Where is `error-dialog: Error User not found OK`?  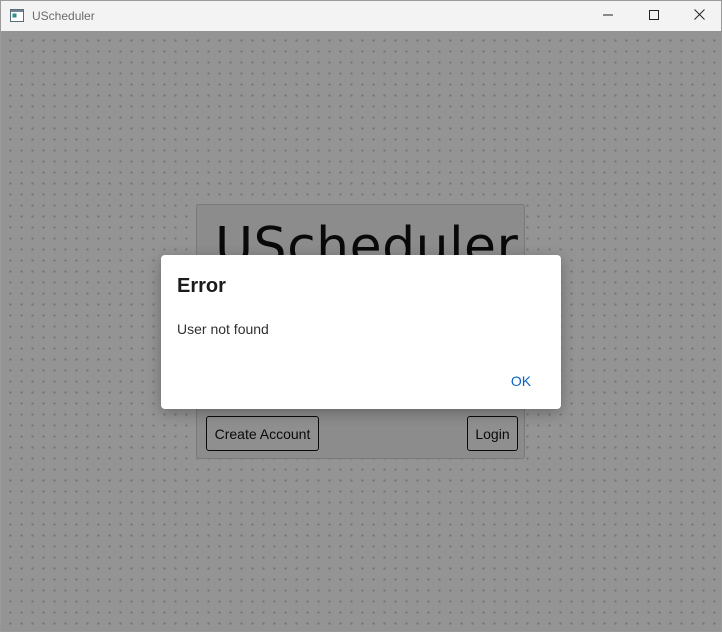 error-dialog: Error User not found OK is located at coordinates (361, 332).